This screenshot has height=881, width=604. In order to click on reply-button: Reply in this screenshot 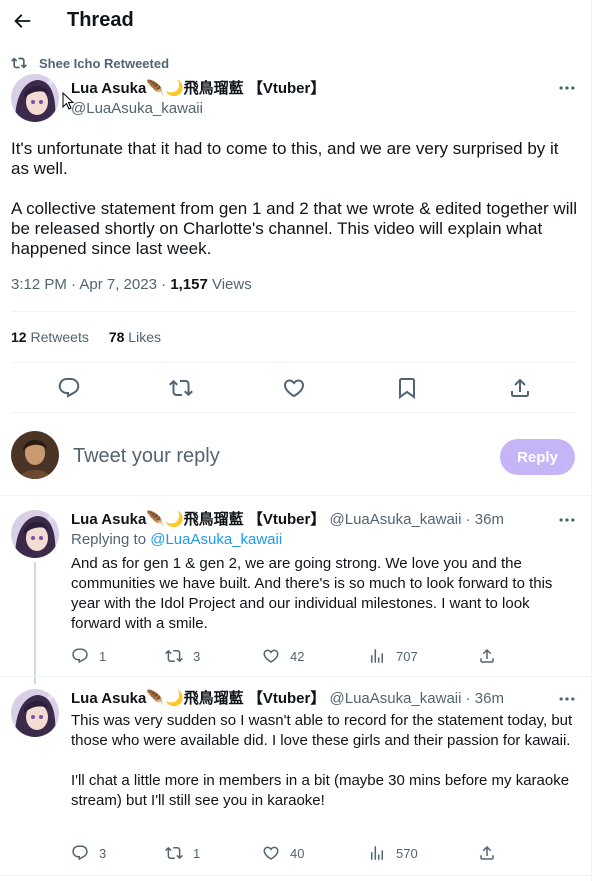, I will do `click(537, 457)`.